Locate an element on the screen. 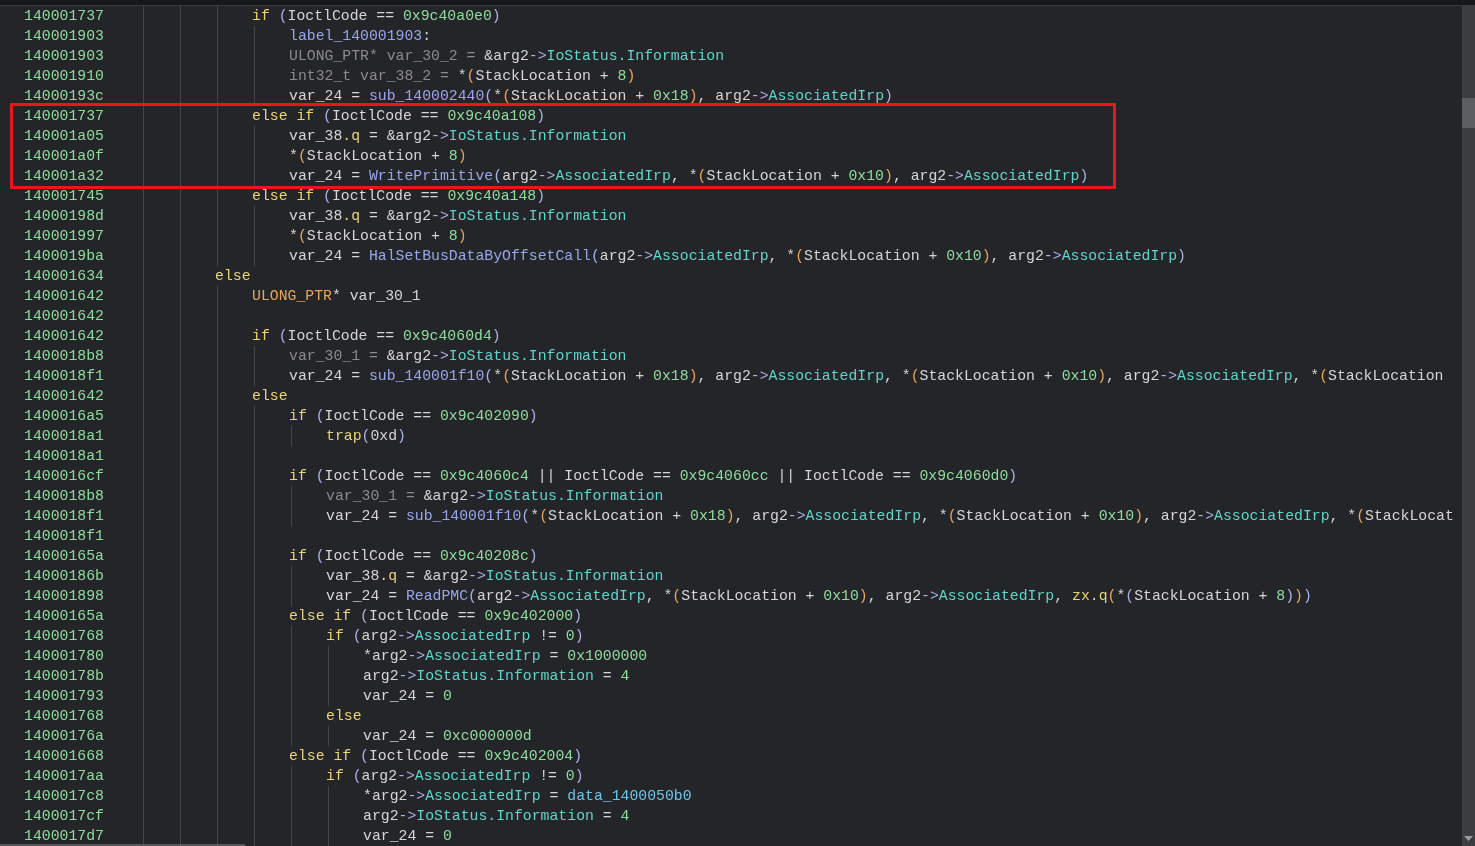 The width and height of the screenshot is (1475, 846). line-address: 140001745 is located at coordinates (64, 196).